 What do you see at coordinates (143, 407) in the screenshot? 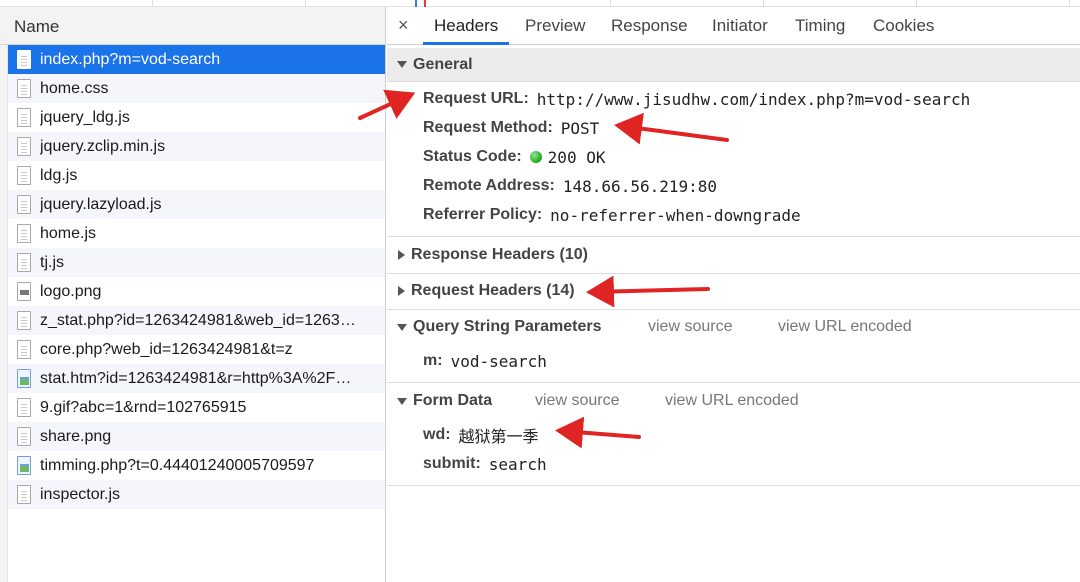
I see `request-name: 9.gif?abc=1&rnd=102765915` at bounding box center [143, 407].